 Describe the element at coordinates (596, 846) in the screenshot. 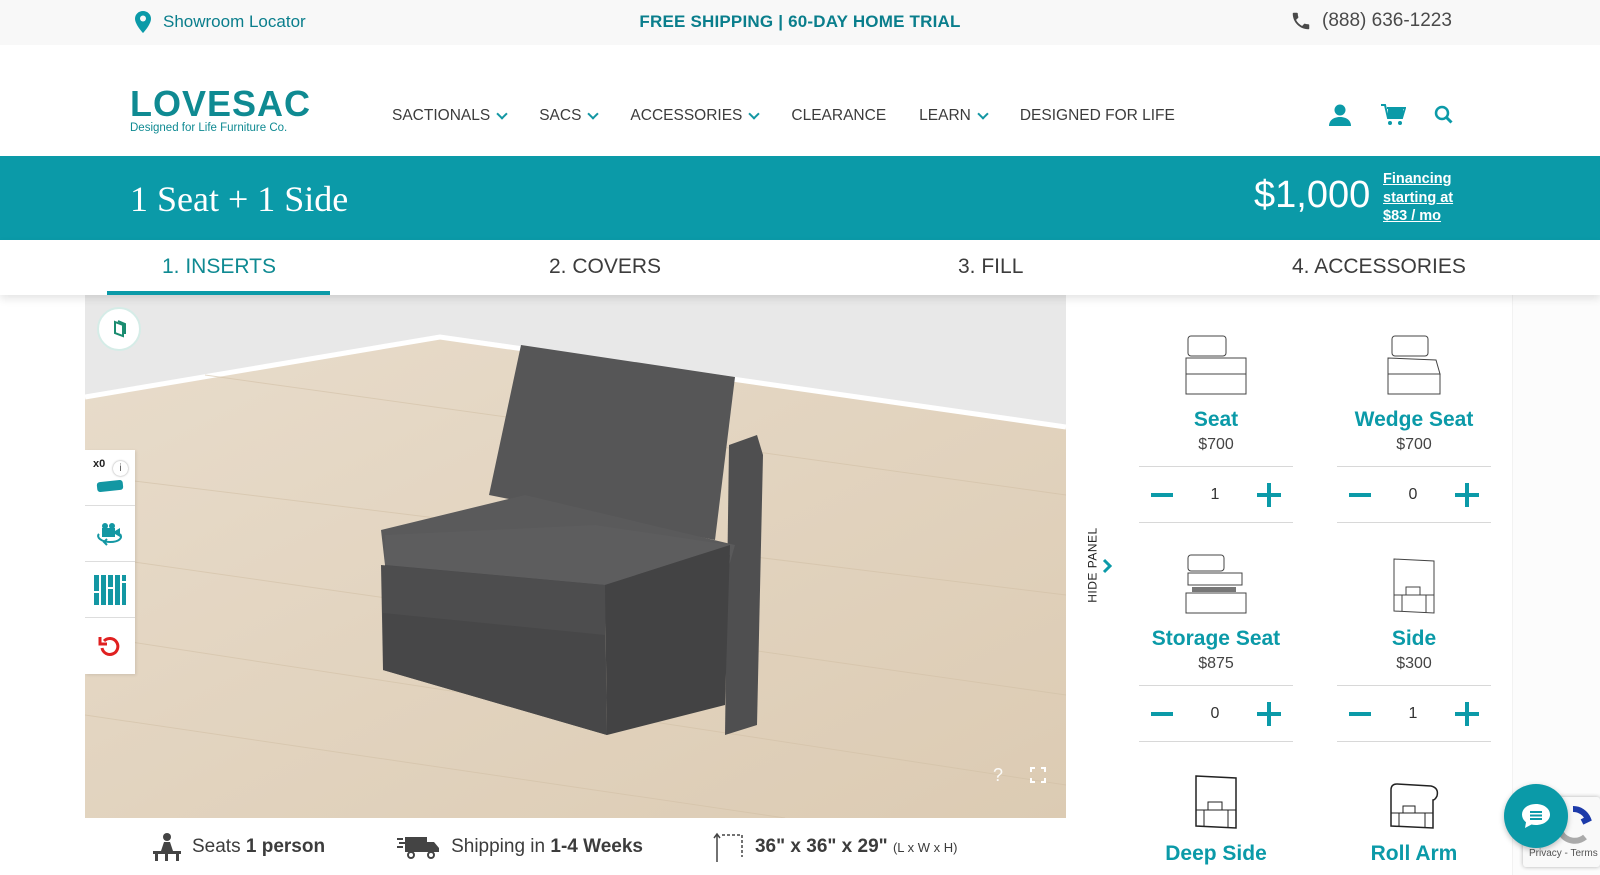

I see `shipping-value: 1-4 Weeks` at that location.